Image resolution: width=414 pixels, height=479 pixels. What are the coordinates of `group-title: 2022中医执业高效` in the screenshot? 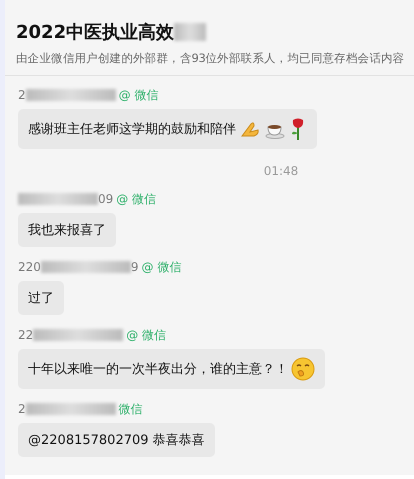 It's located at (95, 32).